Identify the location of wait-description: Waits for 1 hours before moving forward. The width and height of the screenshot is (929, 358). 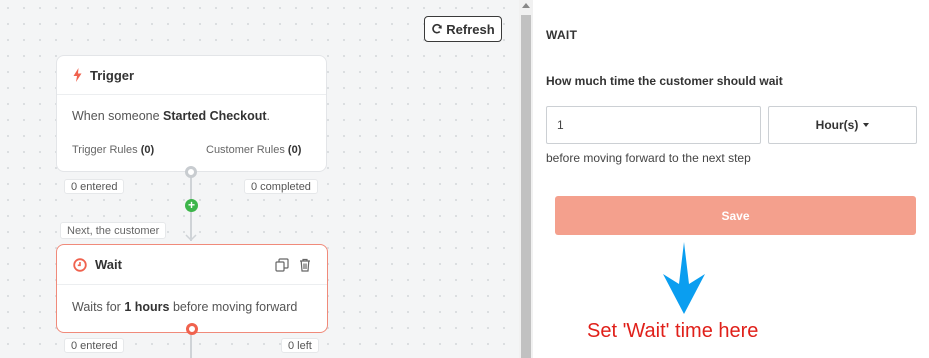
(184, 307).